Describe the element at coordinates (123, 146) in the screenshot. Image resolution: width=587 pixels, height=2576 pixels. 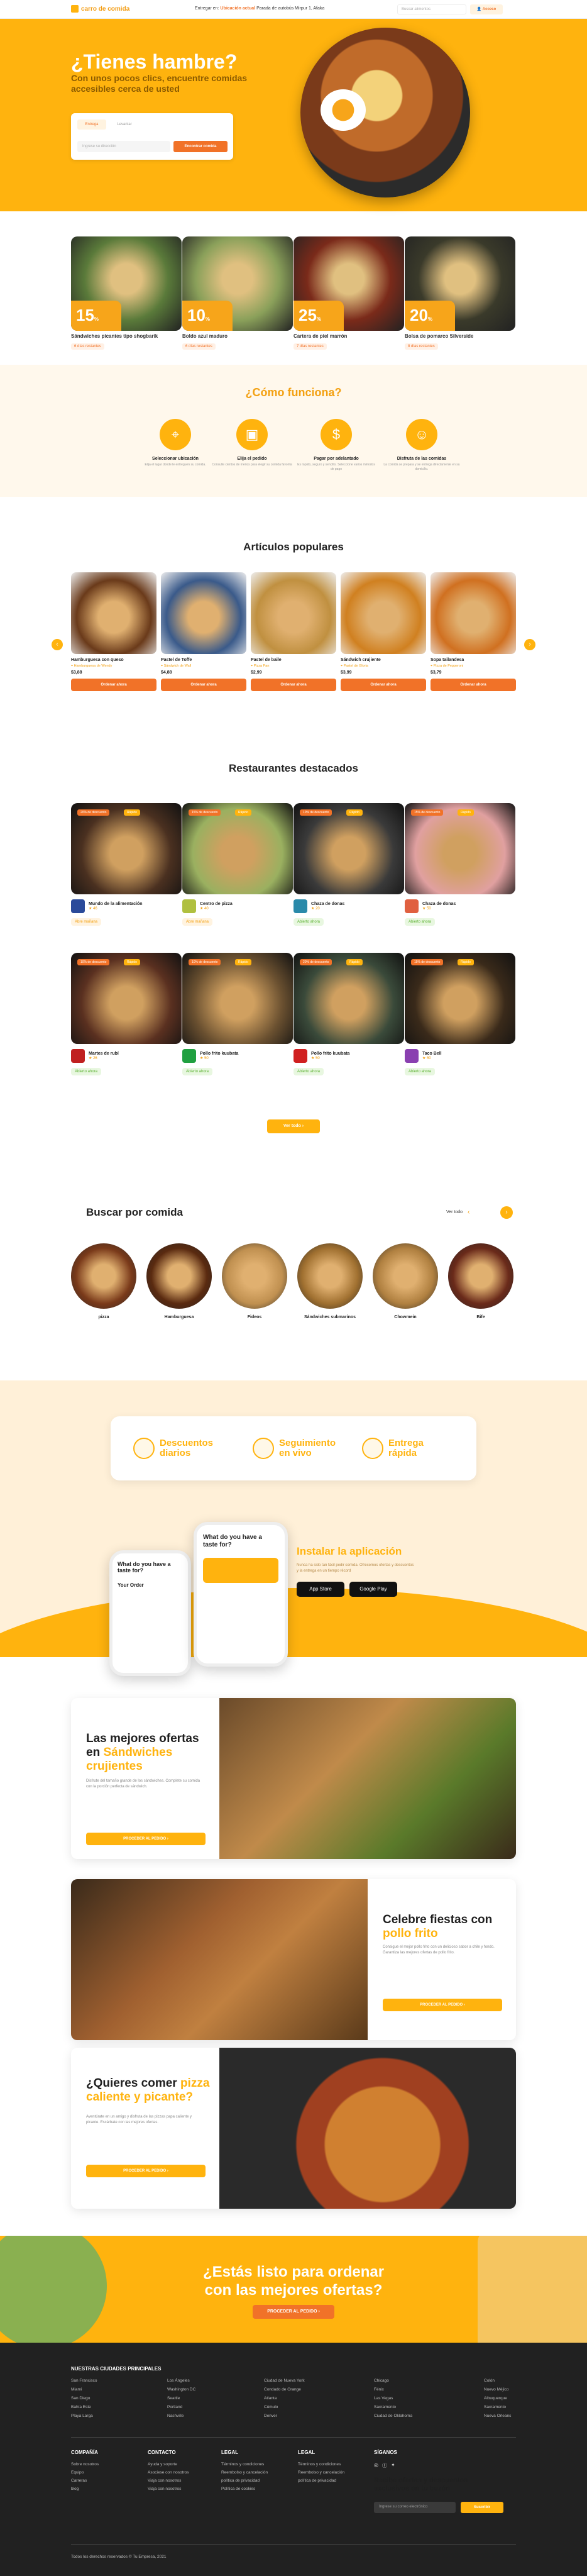
I see `address-input: Ingrese su dirección` at that location.